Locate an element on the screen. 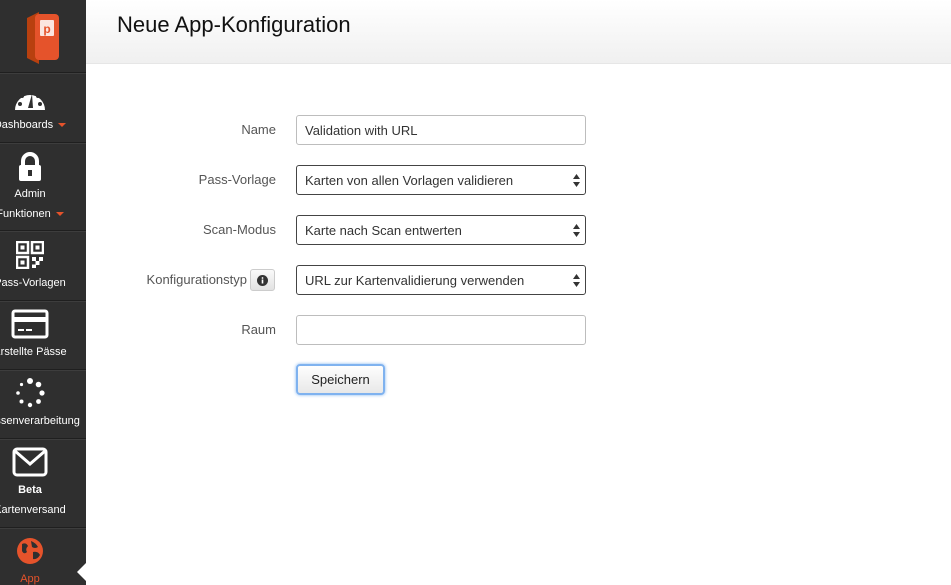  sidebar-item-pass-templates: Pass-Vorlagen is located at coordinates (43, 266).